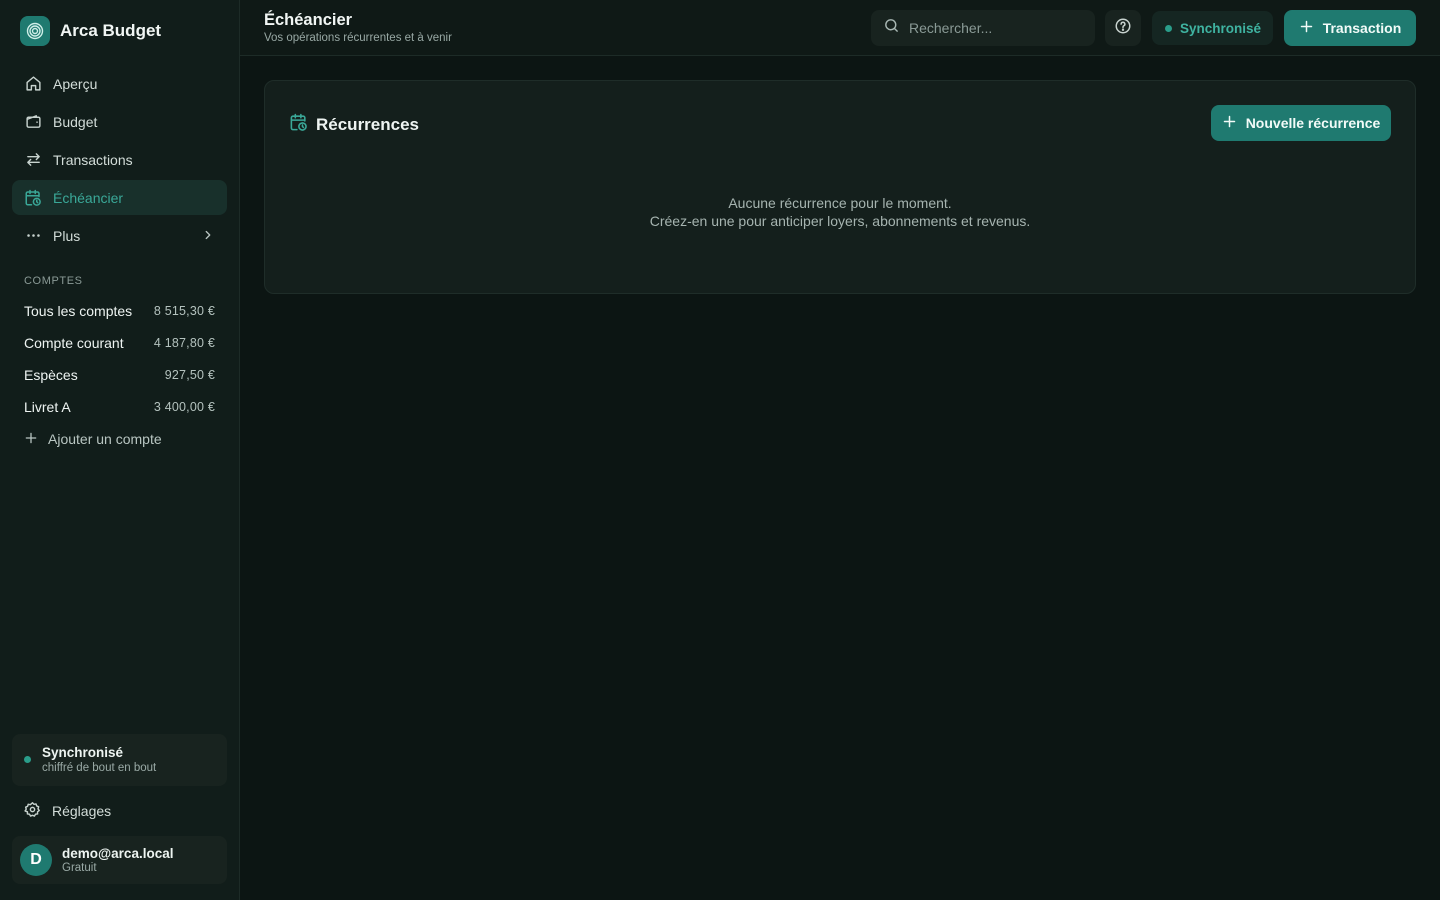 Image resolution: width=1440 pixels, height=900 pixels. Describe the element at coordinates (51, 375) in the screenshot. I see `account-name: Espèces` at that location.